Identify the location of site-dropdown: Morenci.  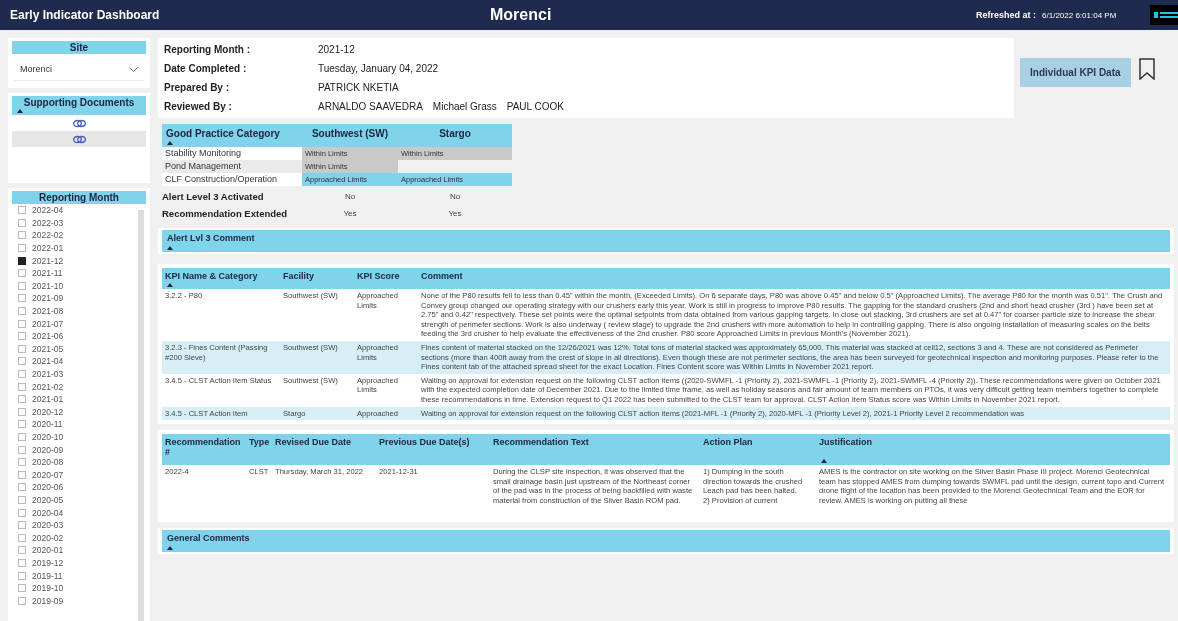
(79, 69).